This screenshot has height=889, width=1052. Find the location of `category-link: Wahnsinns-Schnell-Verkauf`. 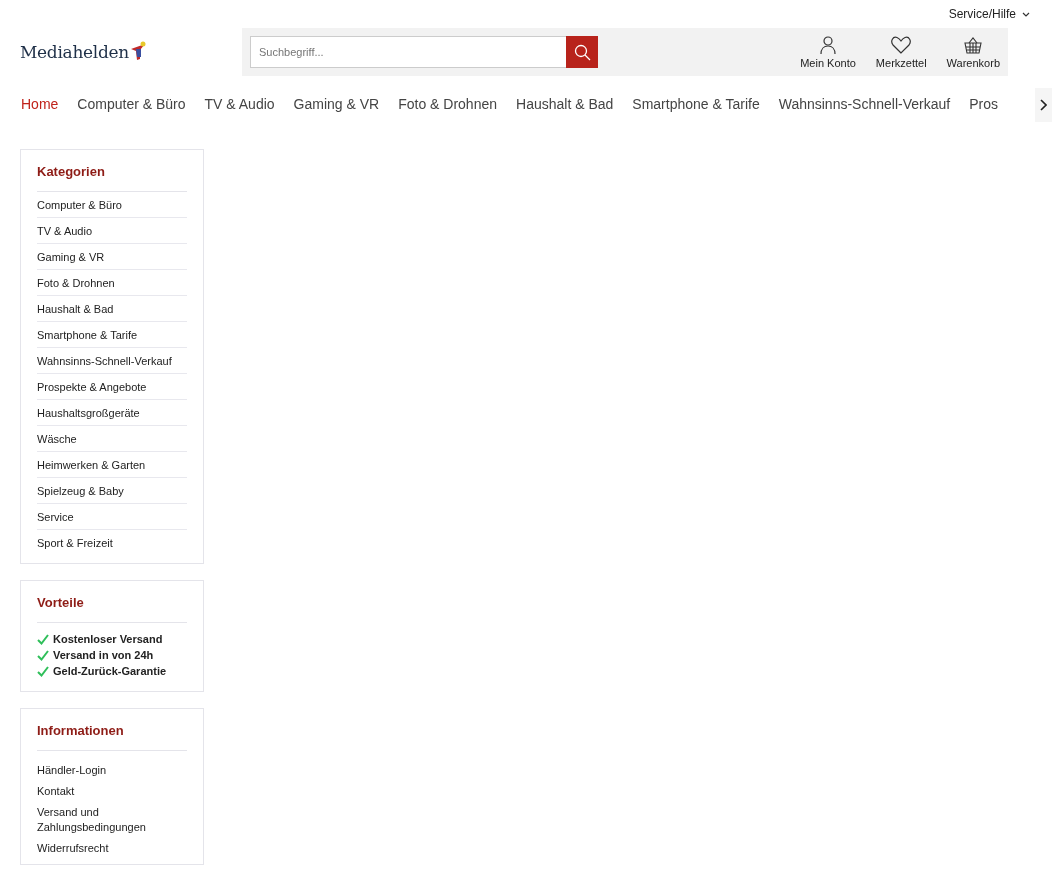

category-link: Wahnsinns-Schnell-Verkauf is located at coordinates (112, 361).